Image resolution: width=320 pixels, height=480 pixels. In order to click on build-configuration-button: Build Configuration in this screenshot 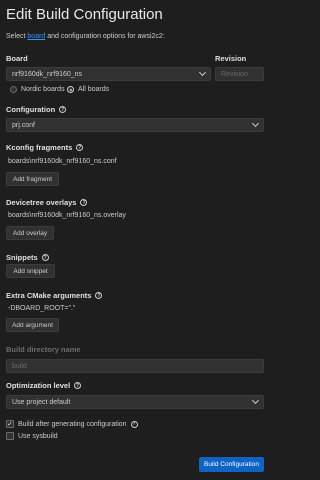, I will do `click(231, 464)`.